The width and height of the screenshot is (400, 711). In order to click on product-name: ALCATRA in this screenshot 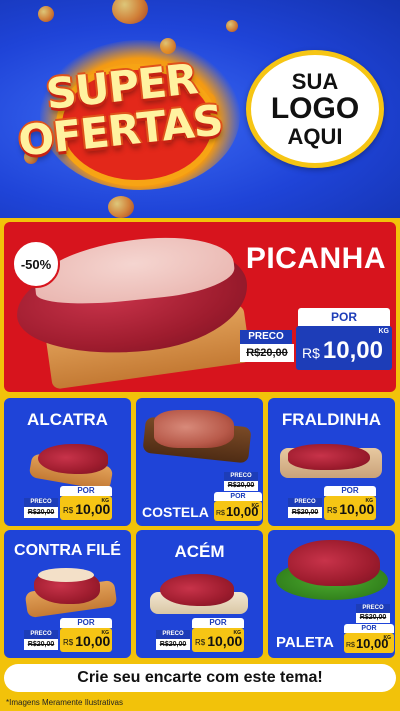, I will do `click(67, 419)`.